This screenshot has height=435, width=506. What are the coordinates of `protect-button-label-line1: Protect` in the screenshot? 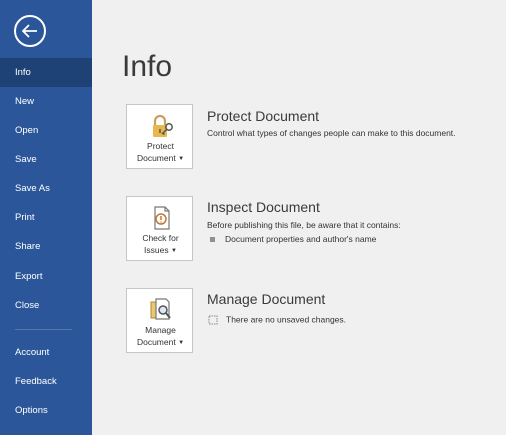 It's located at (160, 146).